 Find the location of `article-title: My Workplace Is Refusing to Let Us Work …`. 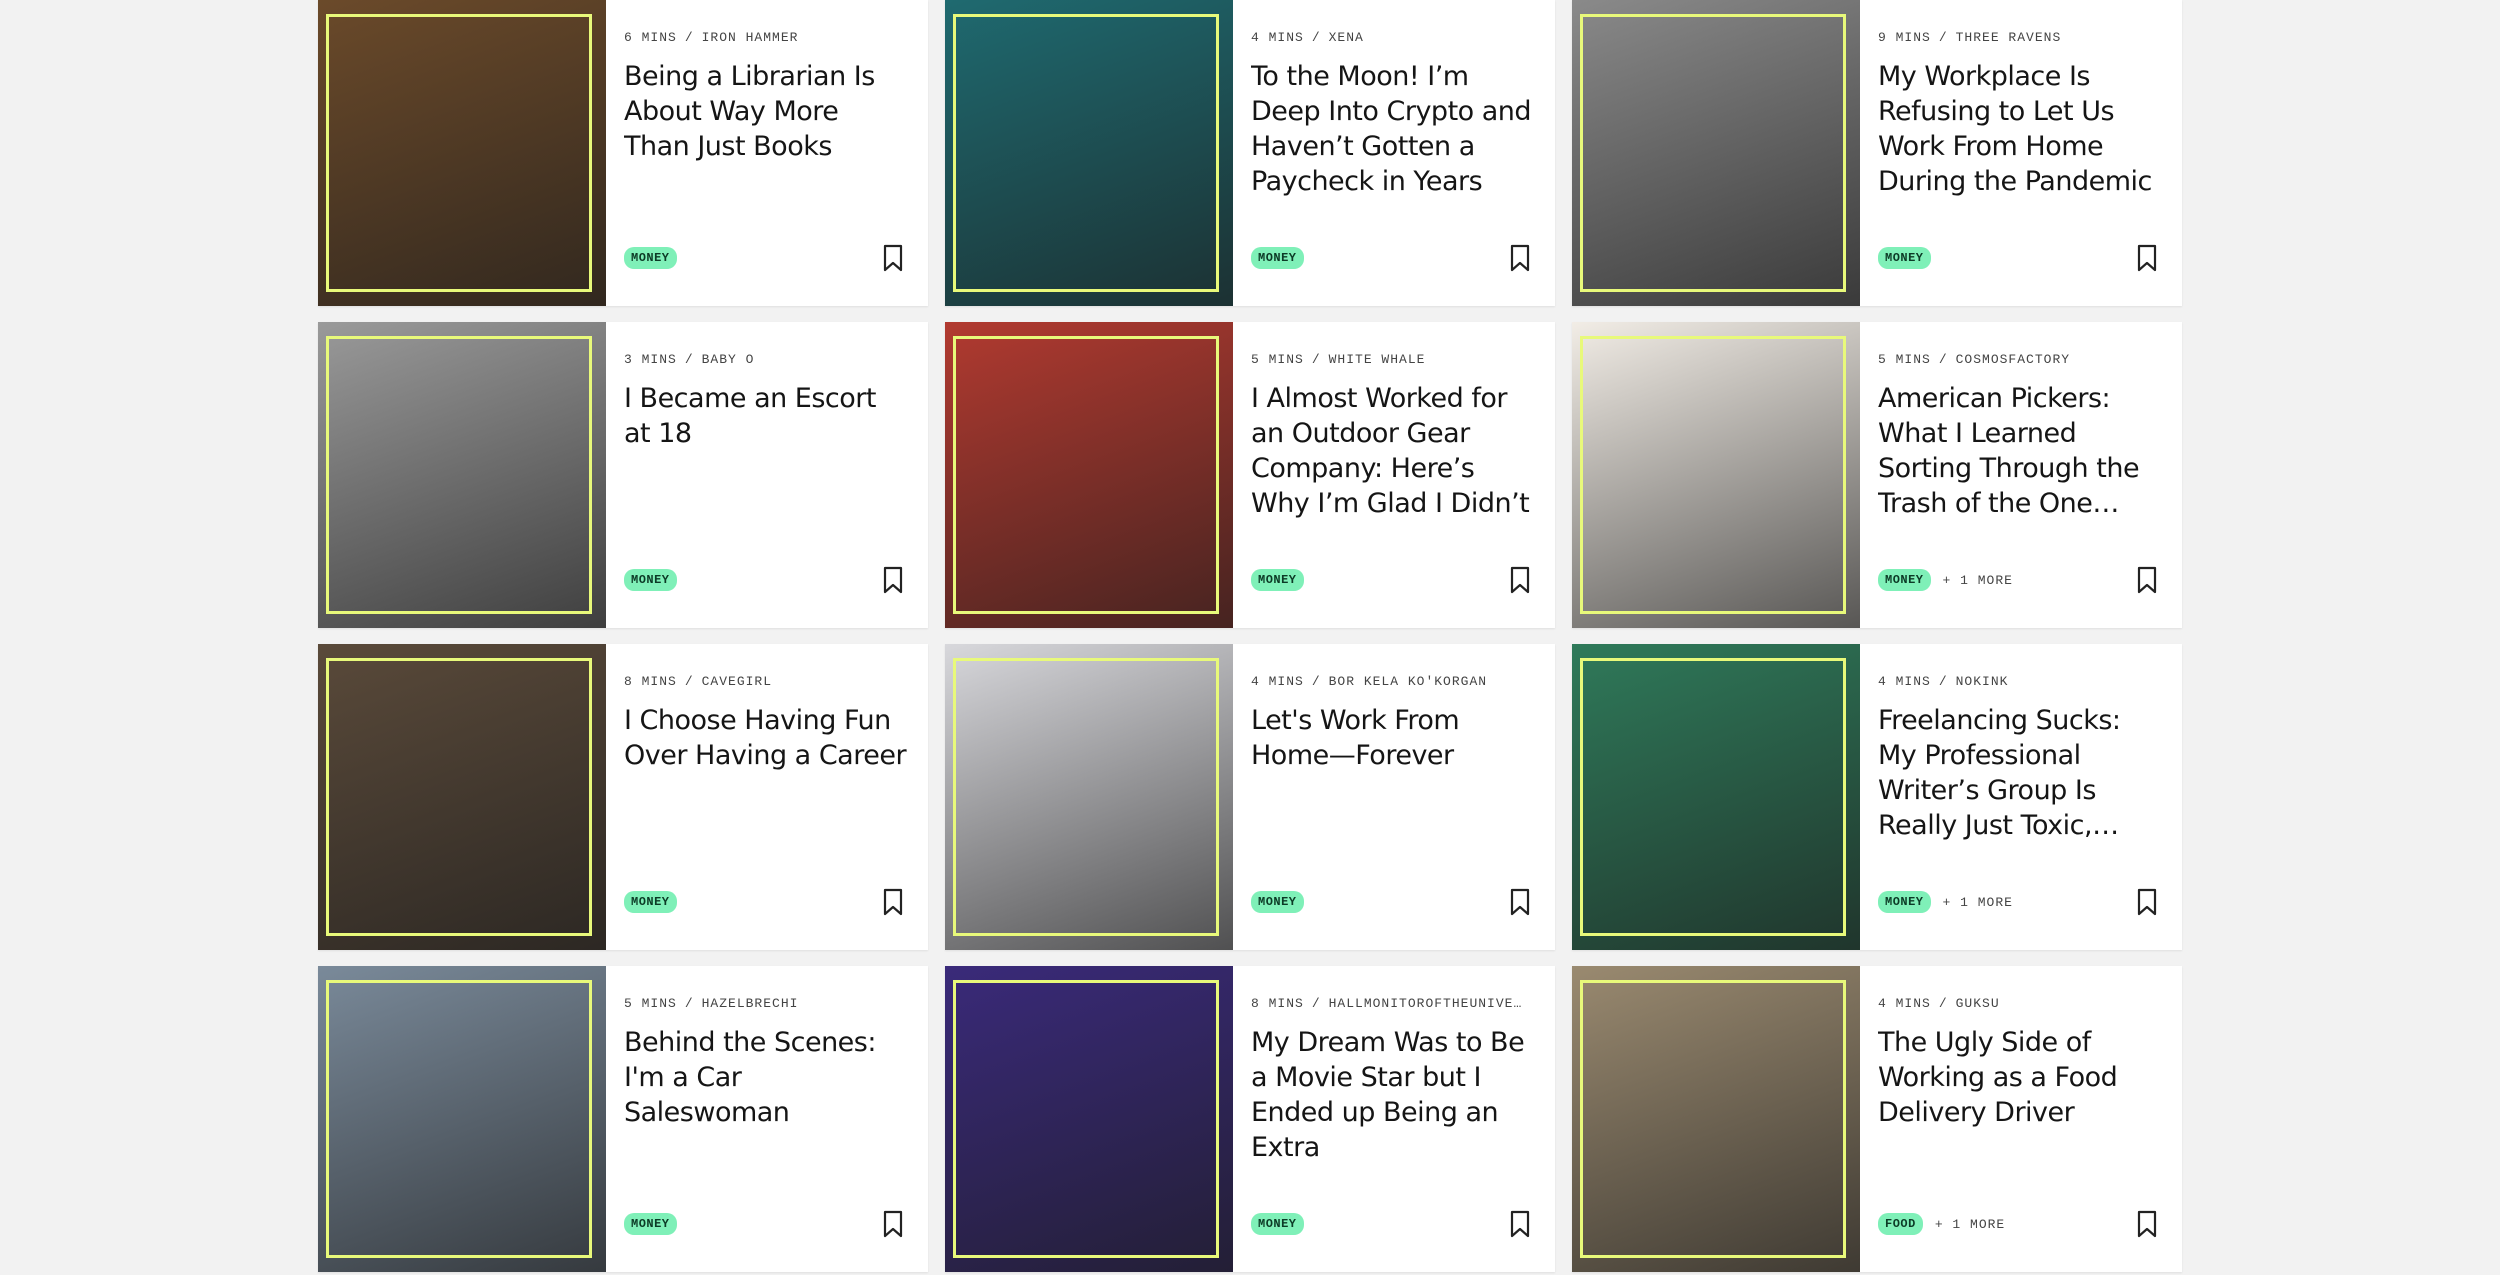

article-title: My Workplace Is Refusing to Let Us Work … is located at coordinates (2021, 129).